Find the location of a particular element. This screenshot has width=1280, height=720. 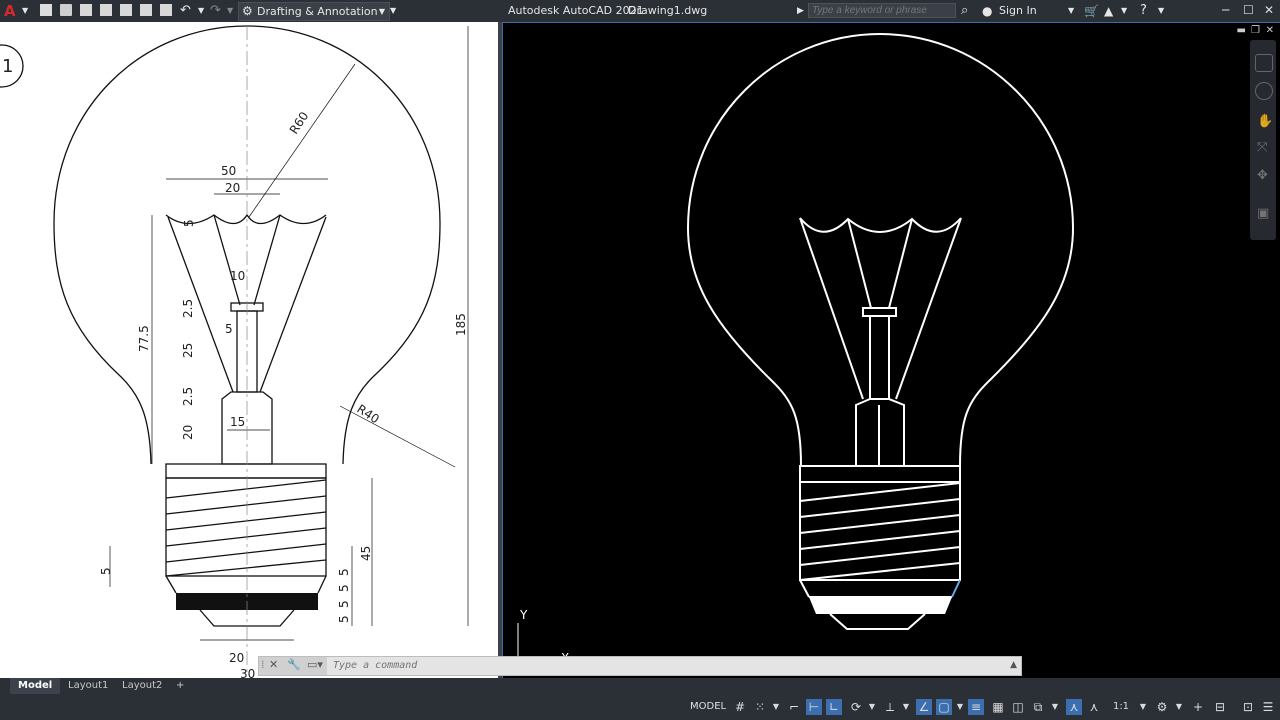

clean-screen-icon: ⊡ is located at coordinates (1248, 707).